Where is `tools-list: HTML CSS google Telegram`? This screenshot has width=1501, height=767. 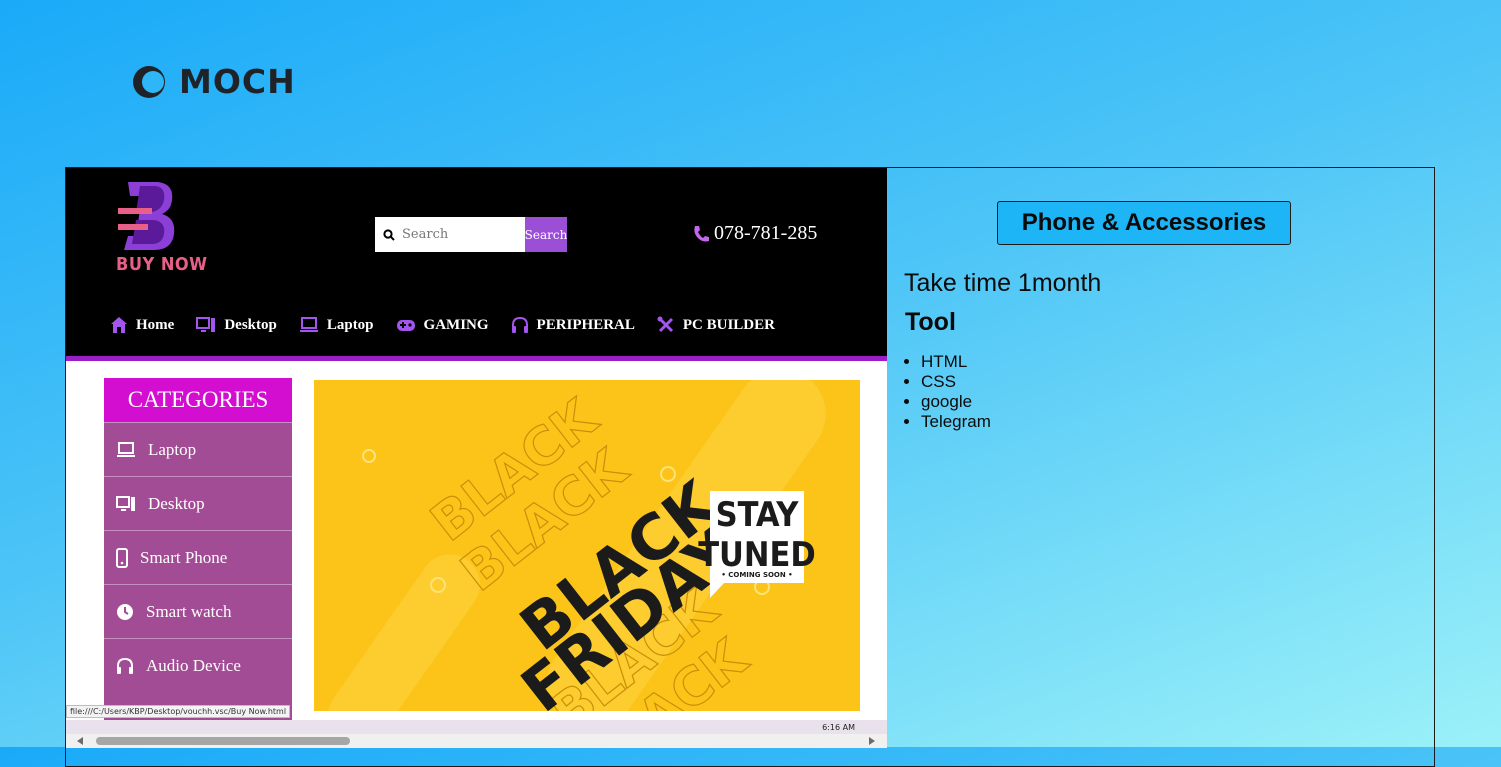 tools-list: HTML CSS google Telegram is located at coordinates (956, 392).